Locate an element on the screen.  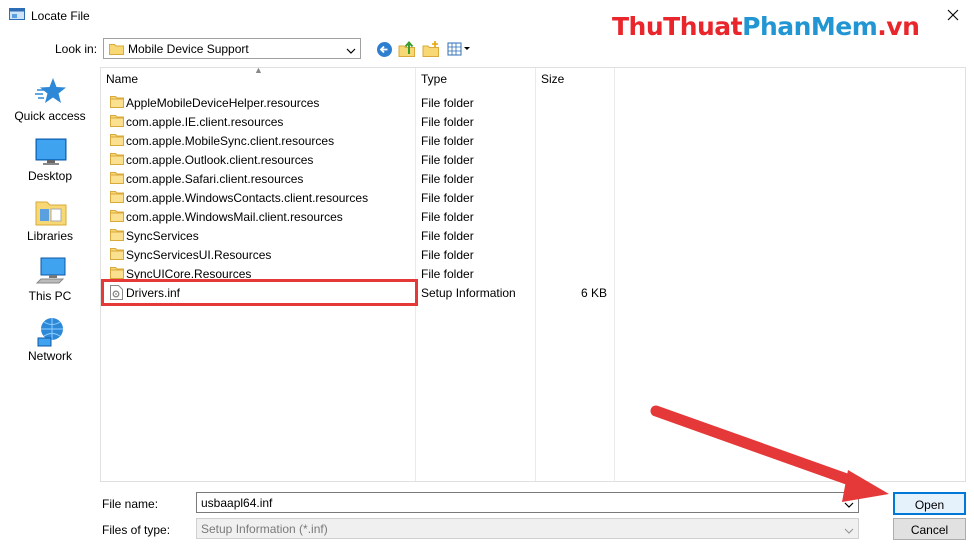
place-this-pc: This PC is located at coordinates (50, 286).